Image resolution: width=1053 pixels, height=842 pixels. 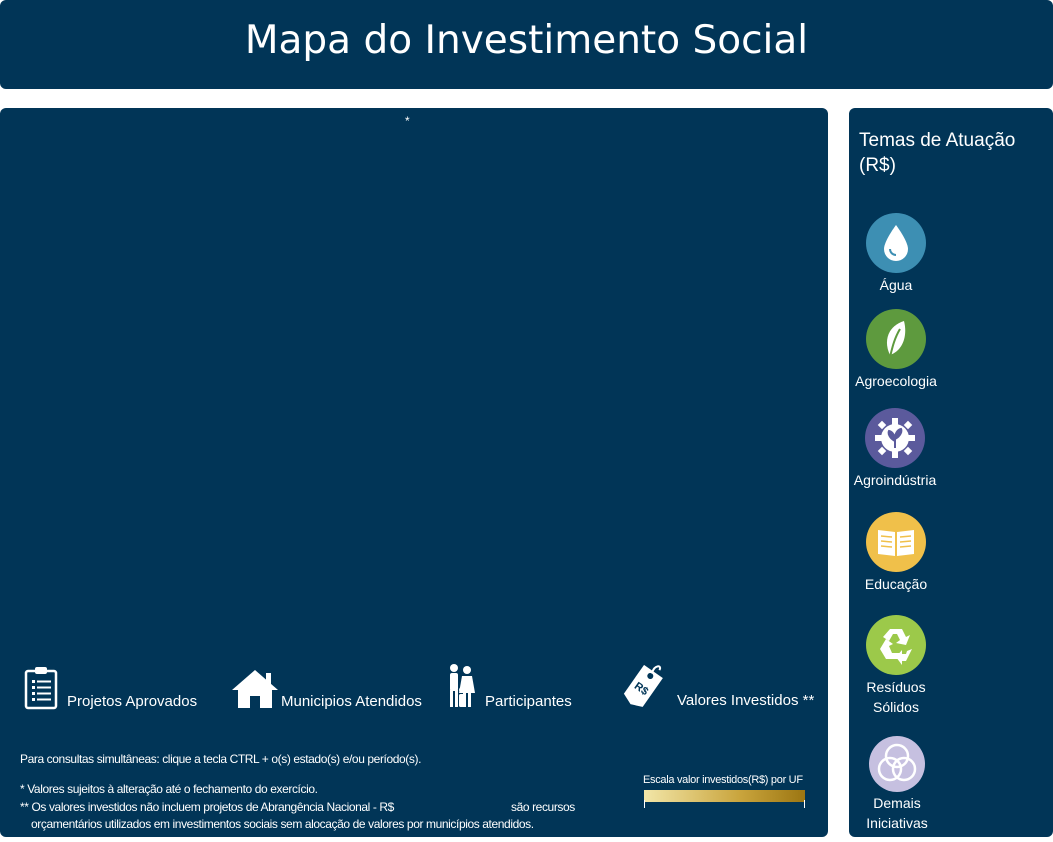 What do you see at coordinates (897, 764) in the screenshot?
I see `circles-icon` at bounding box center [897, 764].